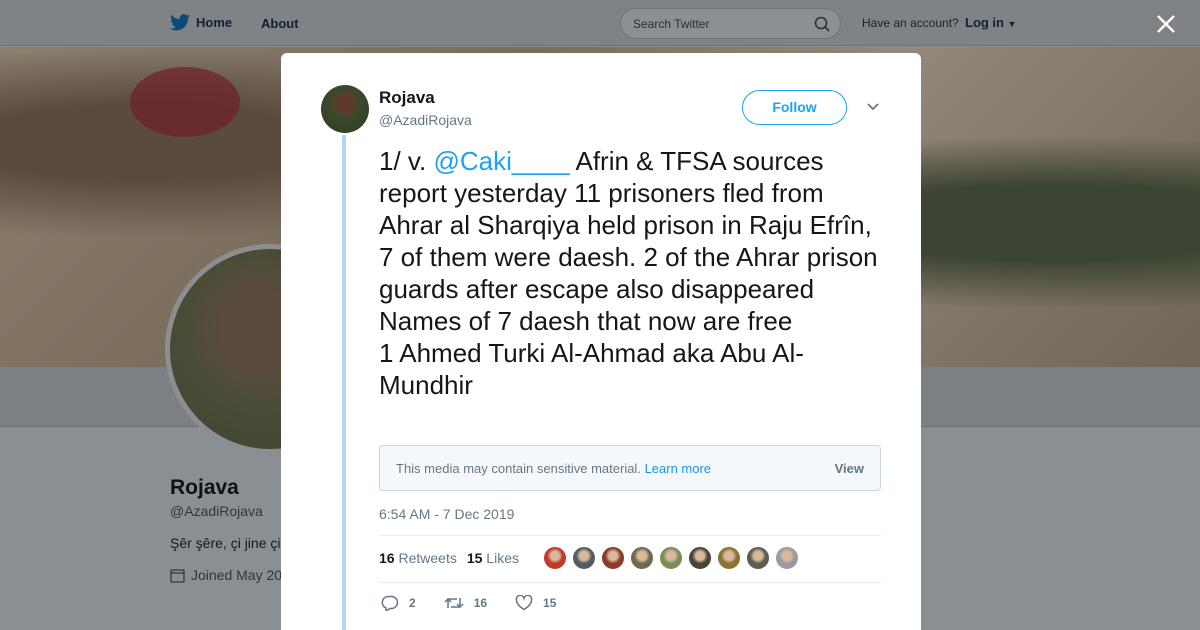 Image resolution: width=1200 pixels, height=630 pixels. What do you see at coordinates (427, 558) in the screenshot?
I see `retweets-label: Retweets` at bounding box center [427, 558].